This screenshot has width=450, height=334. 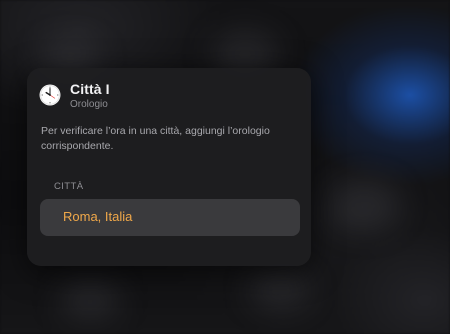 What do you see at coordinates (69, 186) in the screenshot?
I see `cities-section-header: CITTÀ` at bounding box center [69, 186].